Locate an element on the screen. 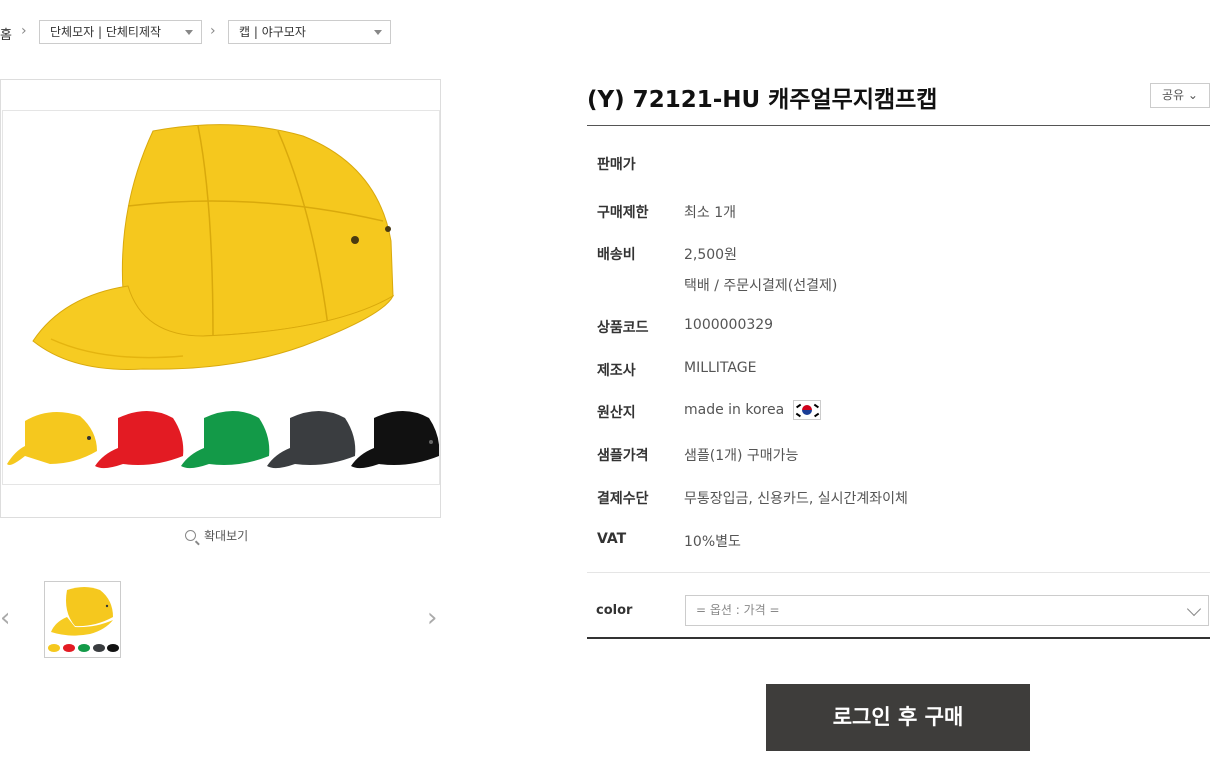 The height and width of the screenshot is (767, 1212). category-select-2: 캡 | 야구모자 is located at coordinates (309, 32).